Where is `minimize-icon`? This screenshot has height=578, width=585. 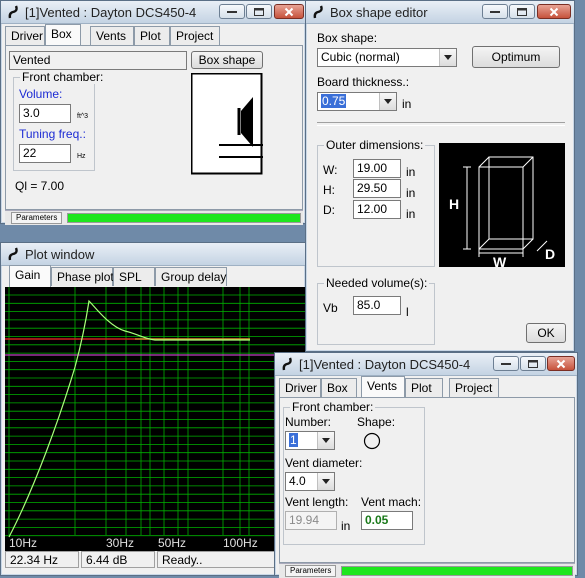
minimize-icon is located at coordinates (232, 11).